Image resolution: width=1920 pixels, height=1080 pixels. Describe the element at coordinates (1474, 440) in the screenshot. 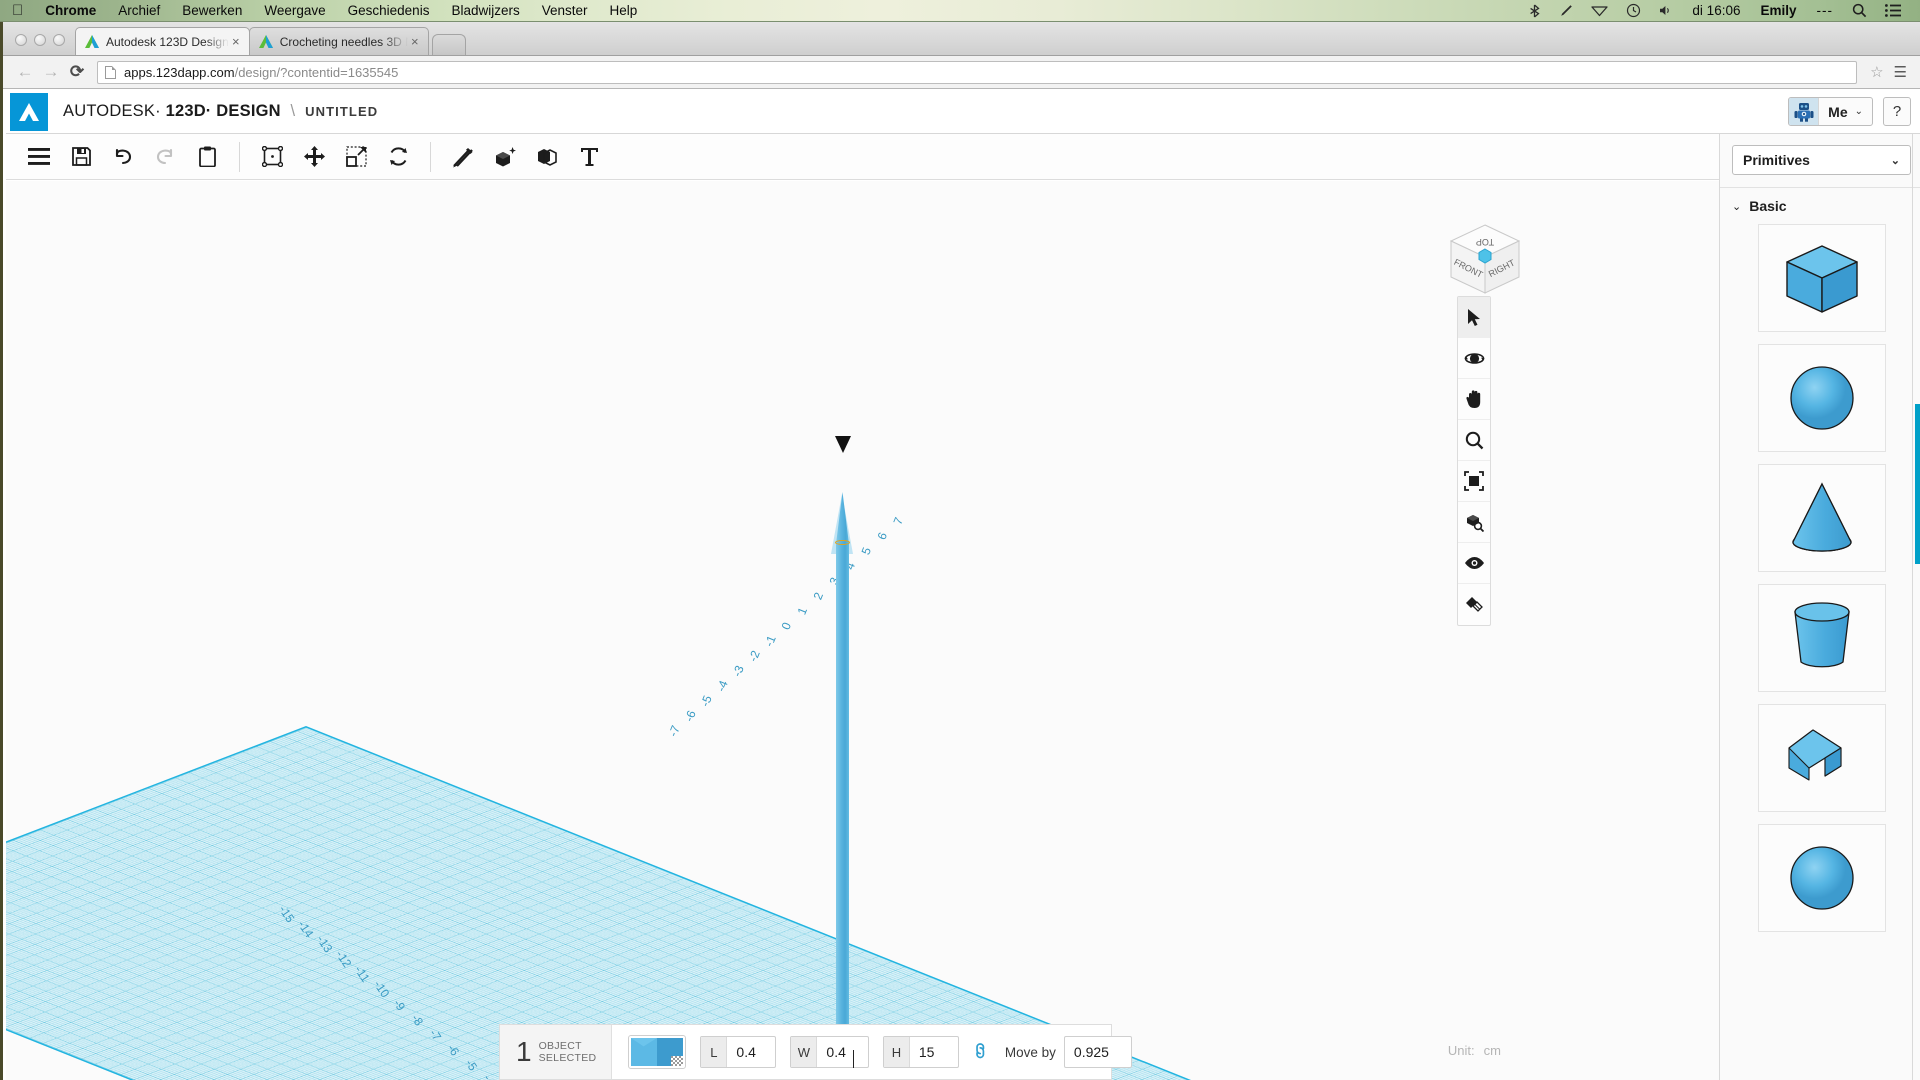

I see `zoom-tool-icon` at that location.